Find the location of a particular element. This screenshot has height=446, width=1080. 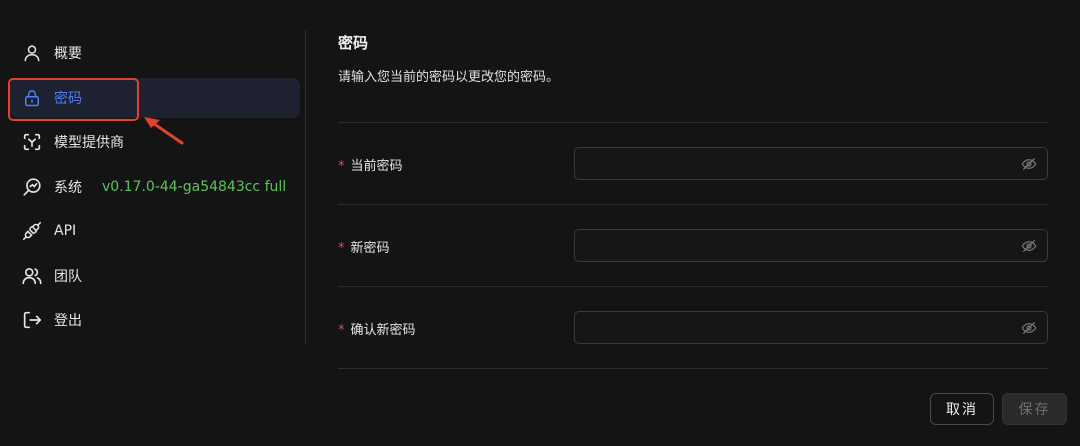

sidebar-item-overview: 概要 is located at coordinates (155, 53).